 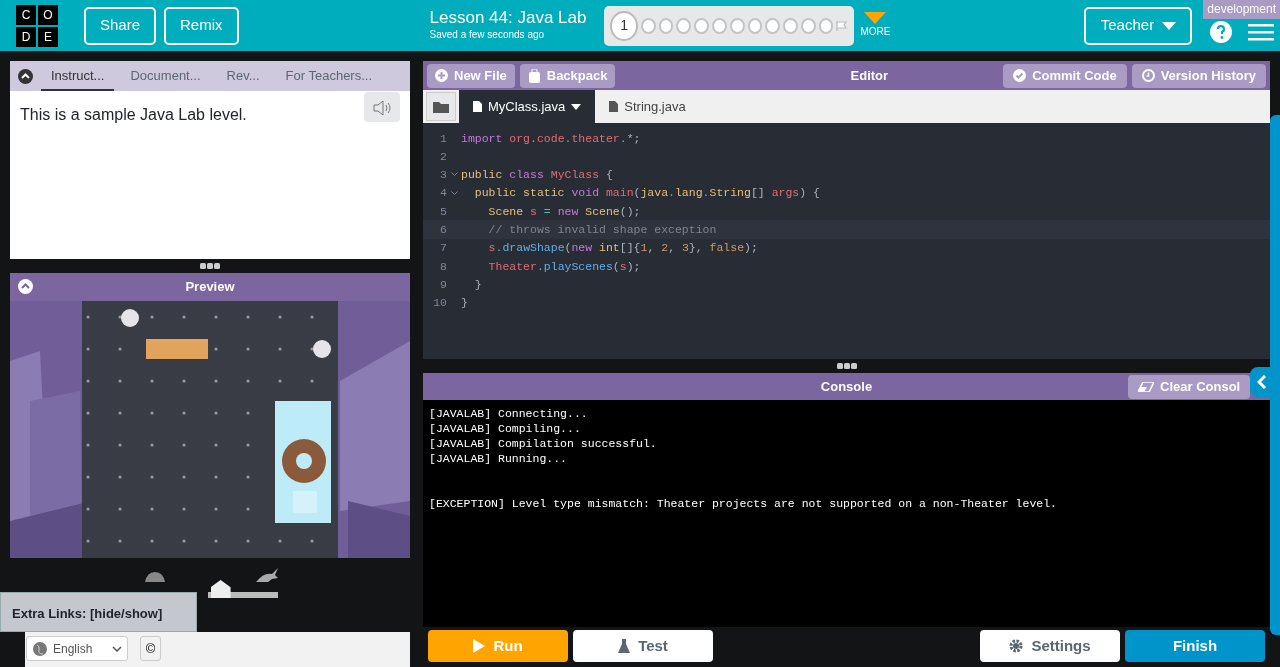 What do you see at coordinates (640, 193) in the screenshot?
I see `code-line: public static void main(java.lang.String[] args) {` at bounding box center [640, 193].